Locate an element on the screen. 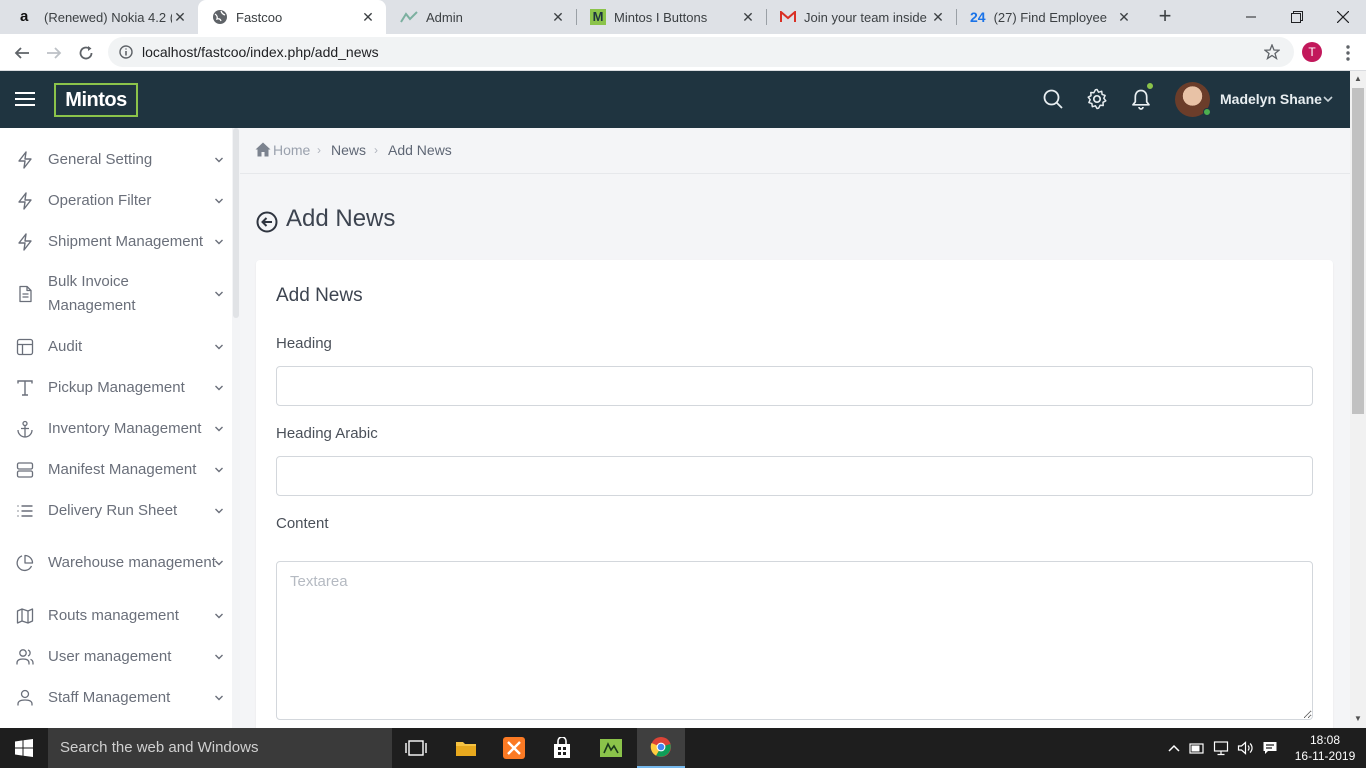 The width and height of the screenshot is (1366, 768). back-arrow-circle-icon is located at coordinates (267, 222).